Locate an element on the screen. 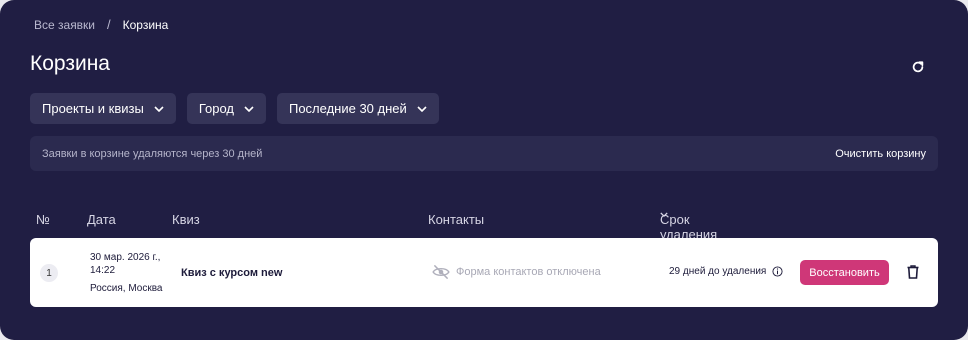 This screenshot has width=968, height=340. trash-icon is located at coordinates (913, 272).